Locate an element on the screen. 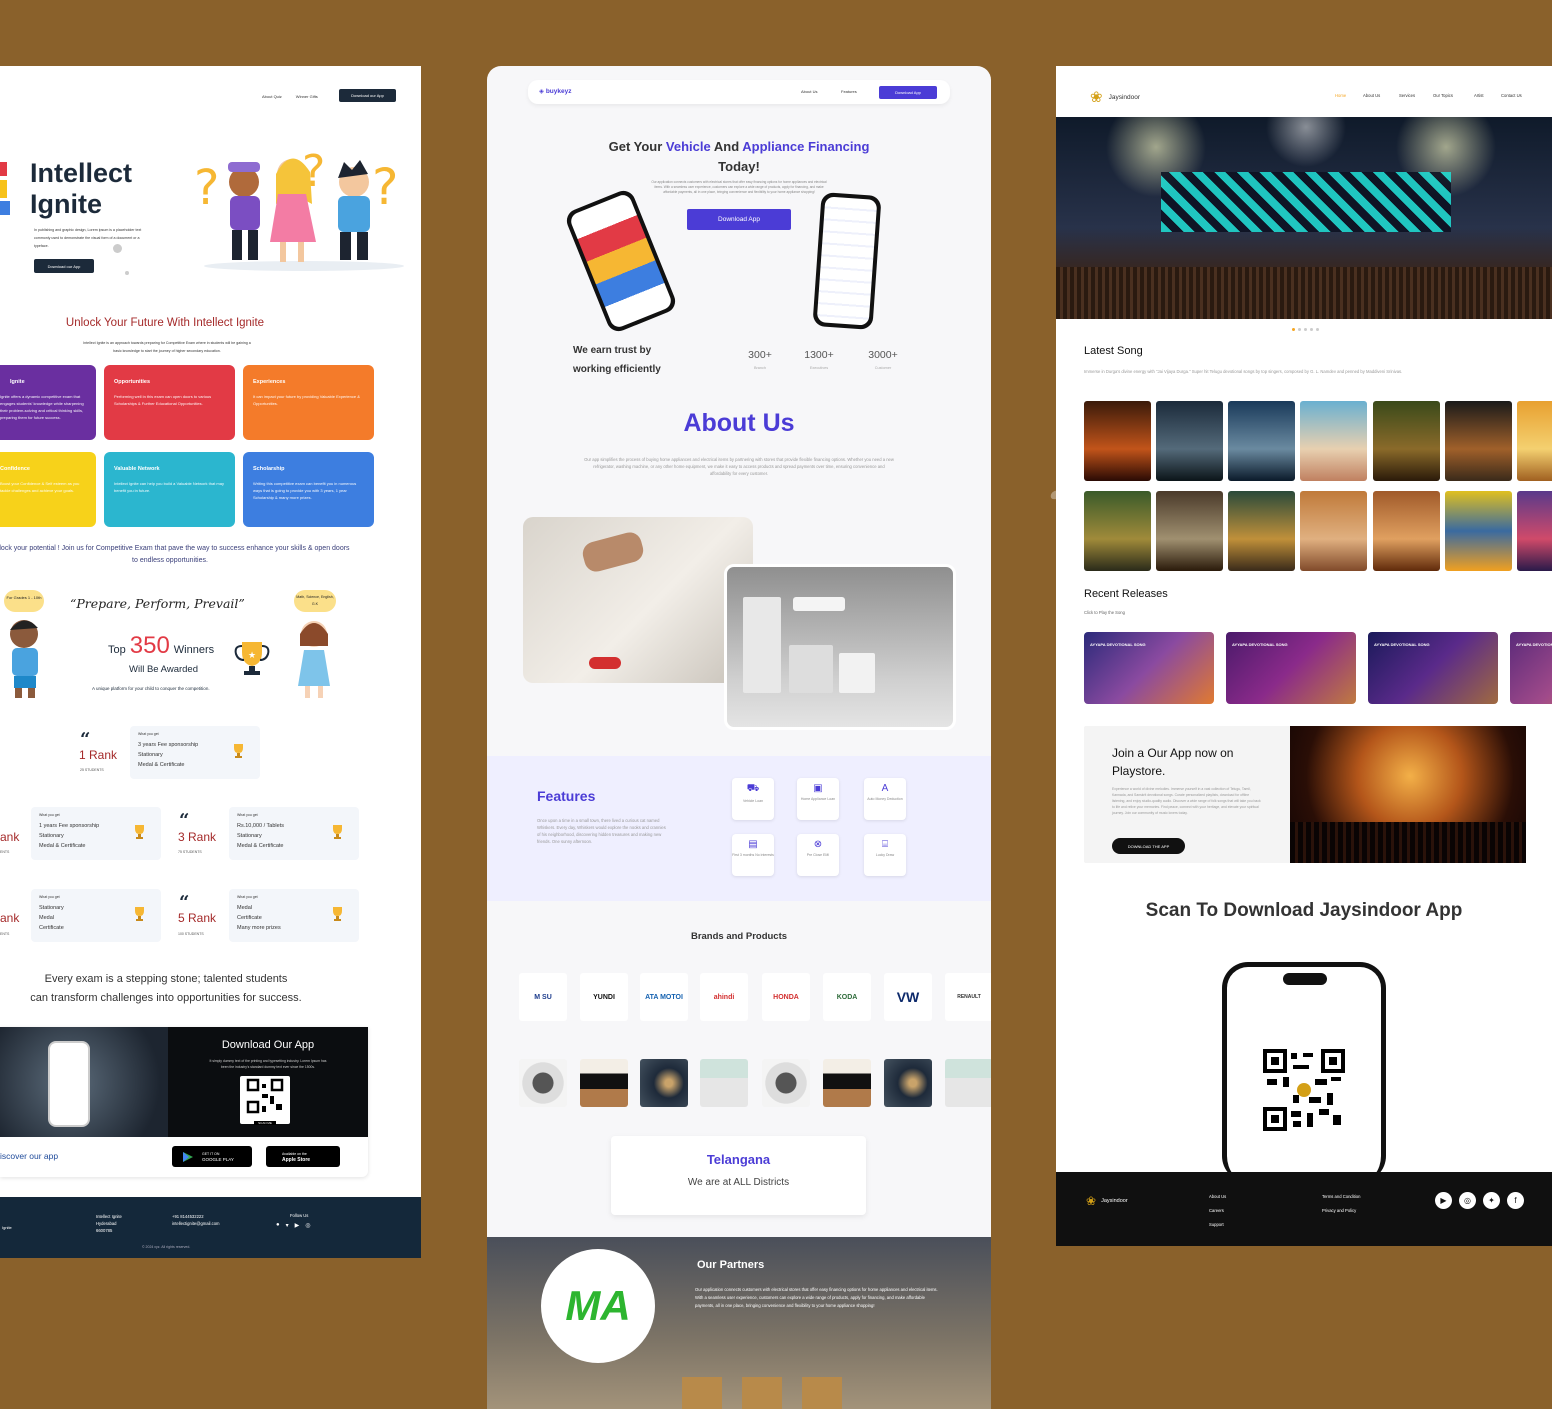 The height and width of the screenshot is (1409, 1552). brand-volkswagen: VW is located at coordinates (908, 997).